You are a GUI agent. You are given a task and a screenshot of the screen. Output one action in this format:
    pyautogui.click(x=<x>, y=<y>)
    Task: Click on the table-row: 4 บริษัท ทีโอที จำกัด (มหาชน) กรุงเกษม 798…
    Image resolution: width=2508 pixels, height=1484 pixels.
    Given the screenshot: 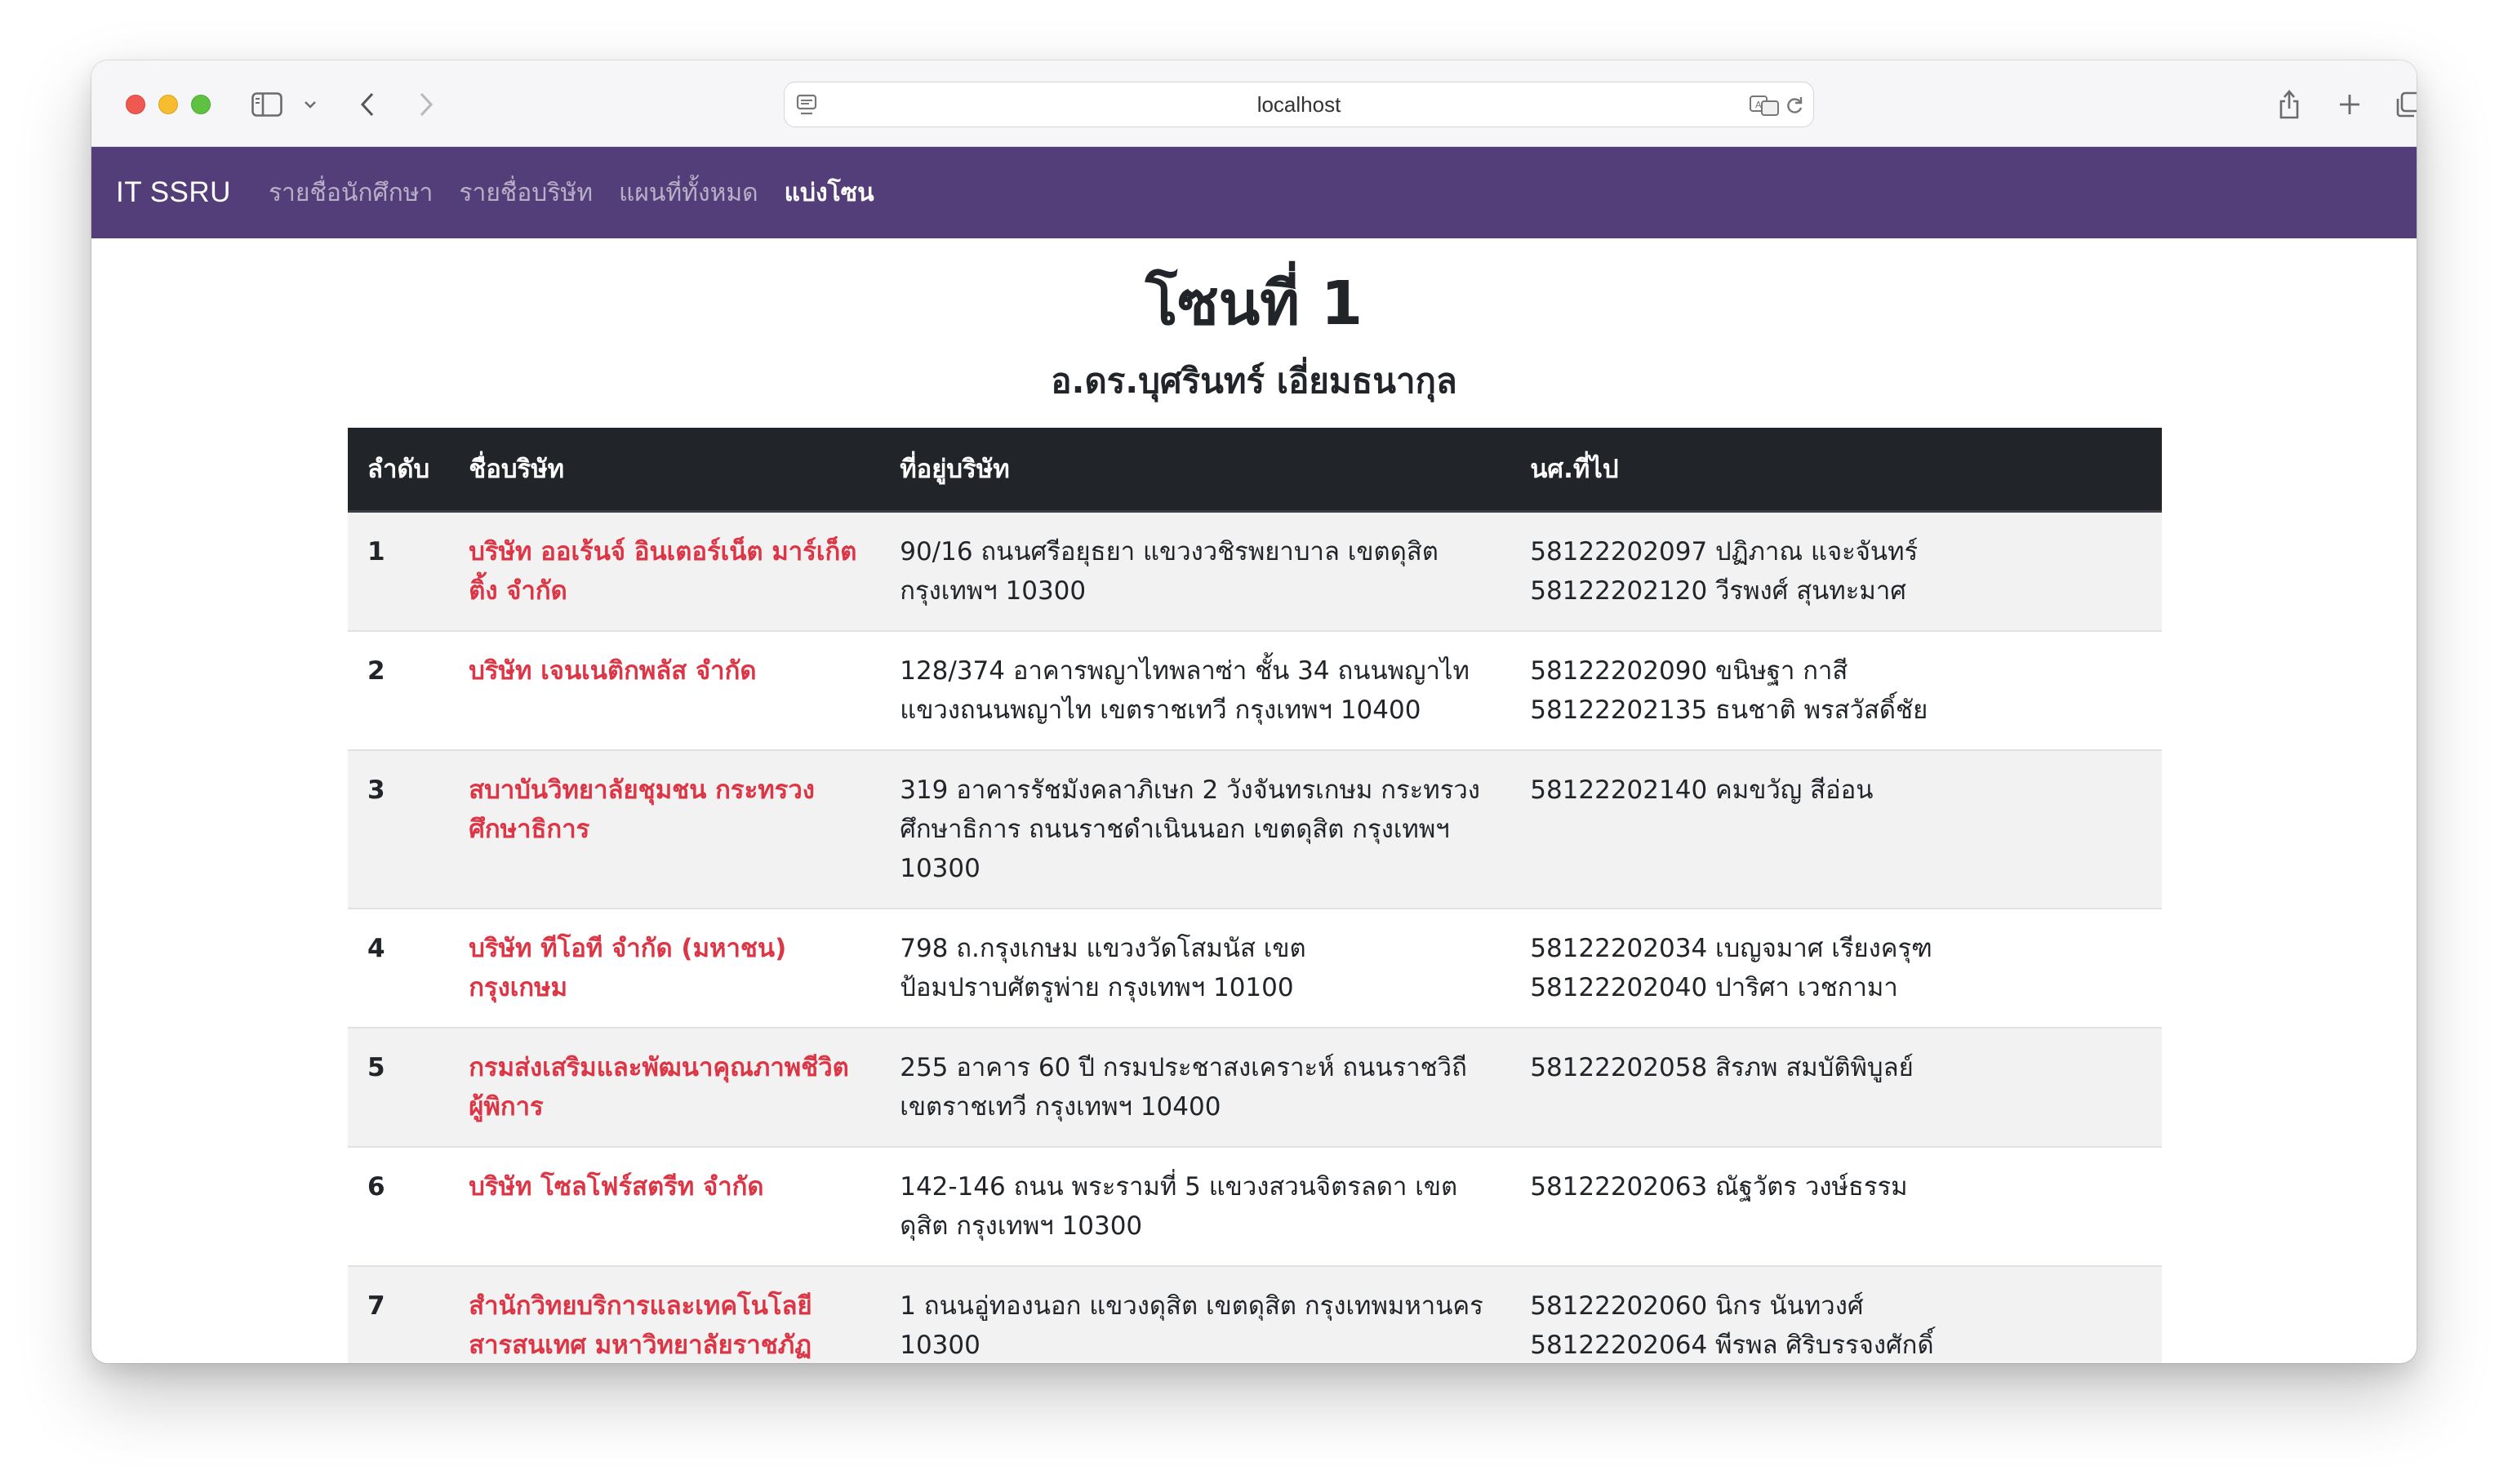 What is the action you would take?
    pyautogui.click(x=1255, y=968)
    